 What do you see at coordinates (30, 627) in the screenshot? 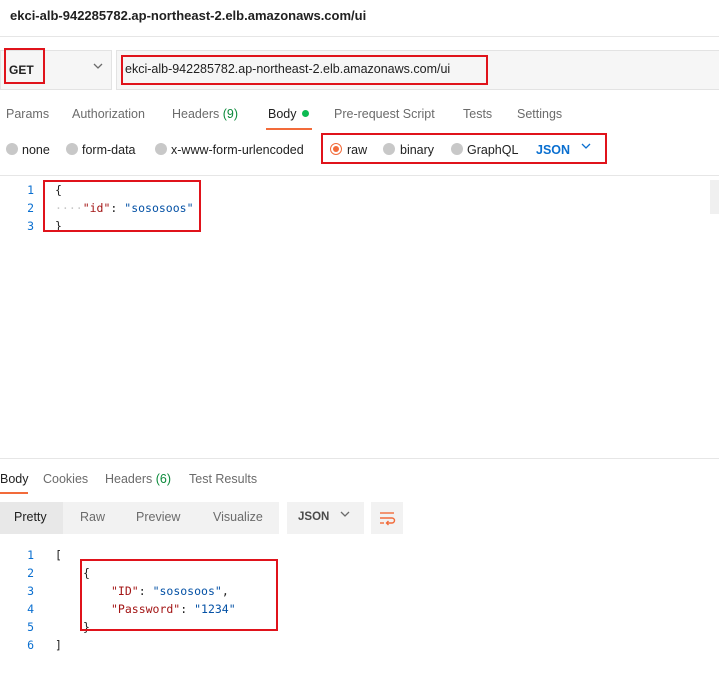
I see `line-number: 5` at bounding box center [30, 627].